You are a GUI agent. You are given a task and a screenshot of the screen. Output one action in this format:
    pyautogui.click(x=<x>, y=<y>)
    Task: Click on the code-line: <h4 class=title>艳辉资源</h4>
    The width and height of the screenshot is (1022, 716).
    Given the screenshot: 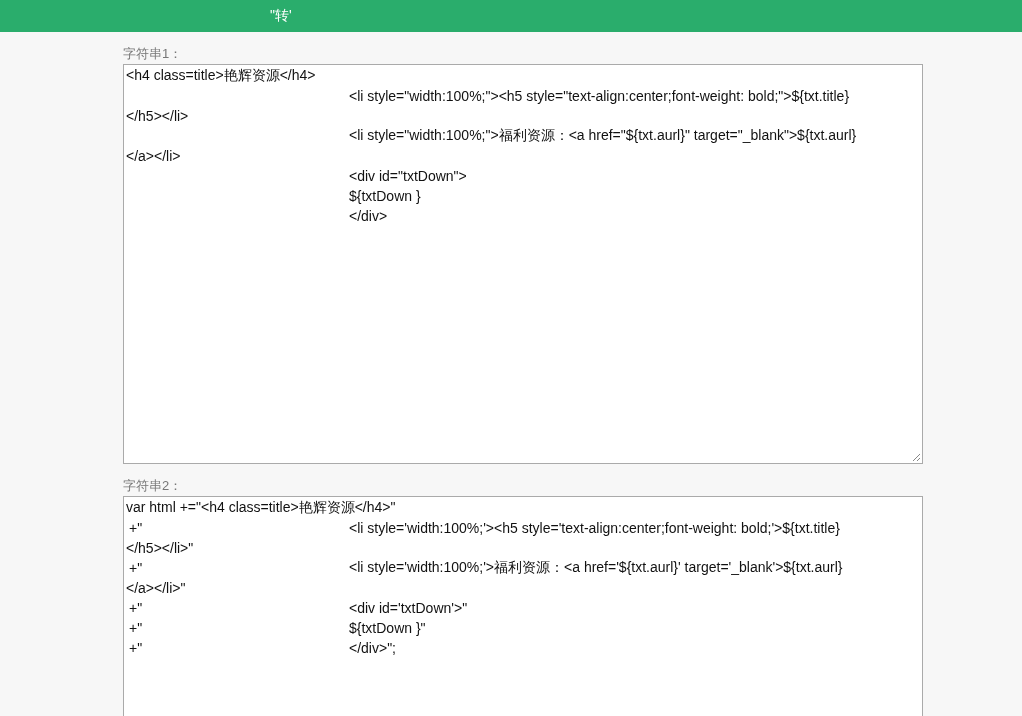 What is the action you would take?
    pyautogui.click(x=221, y=76)
    